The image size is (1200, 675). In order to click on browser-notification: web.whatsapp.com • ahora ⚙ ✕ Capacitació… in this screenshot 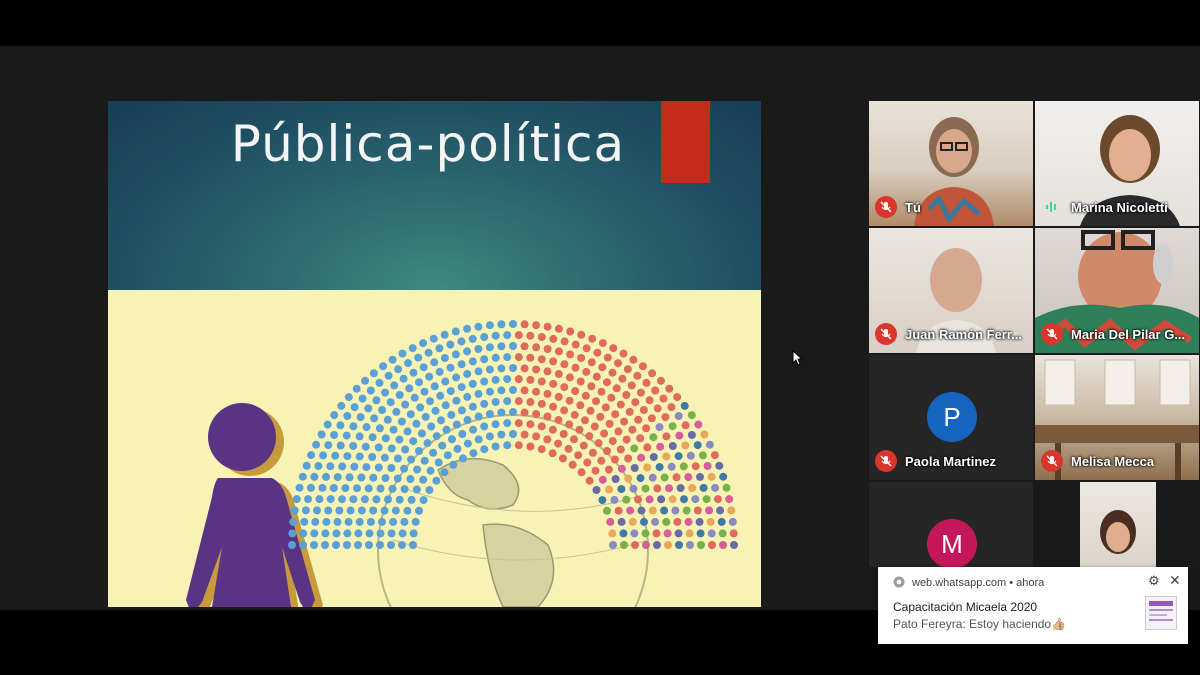, I will do `click(1033, 605)`.